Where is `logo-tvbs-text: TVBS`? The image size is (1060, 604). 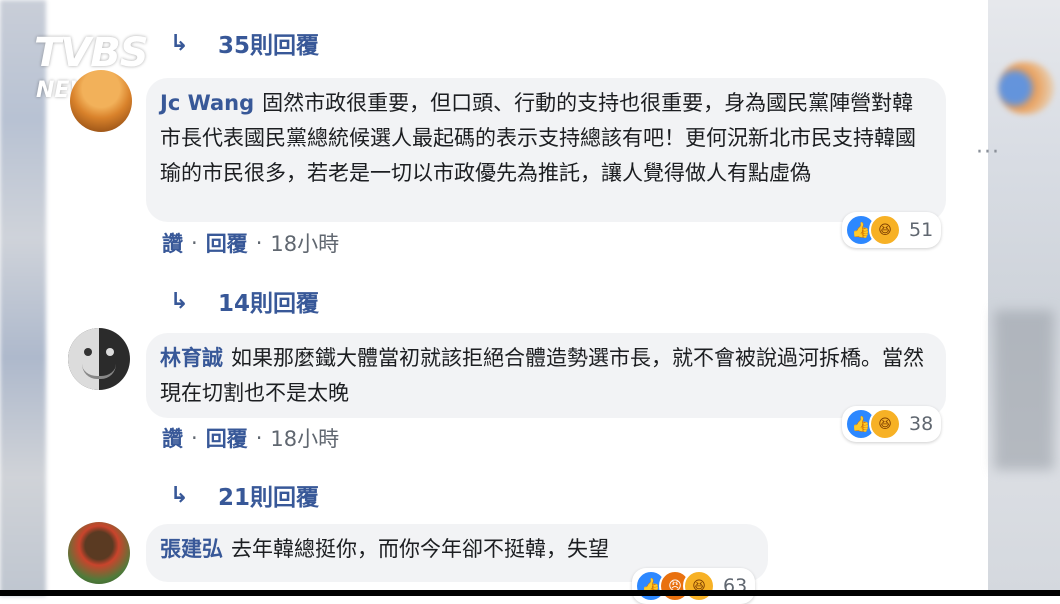
logo-tvbs-text: TVBS is located at coordinates (91, 53).